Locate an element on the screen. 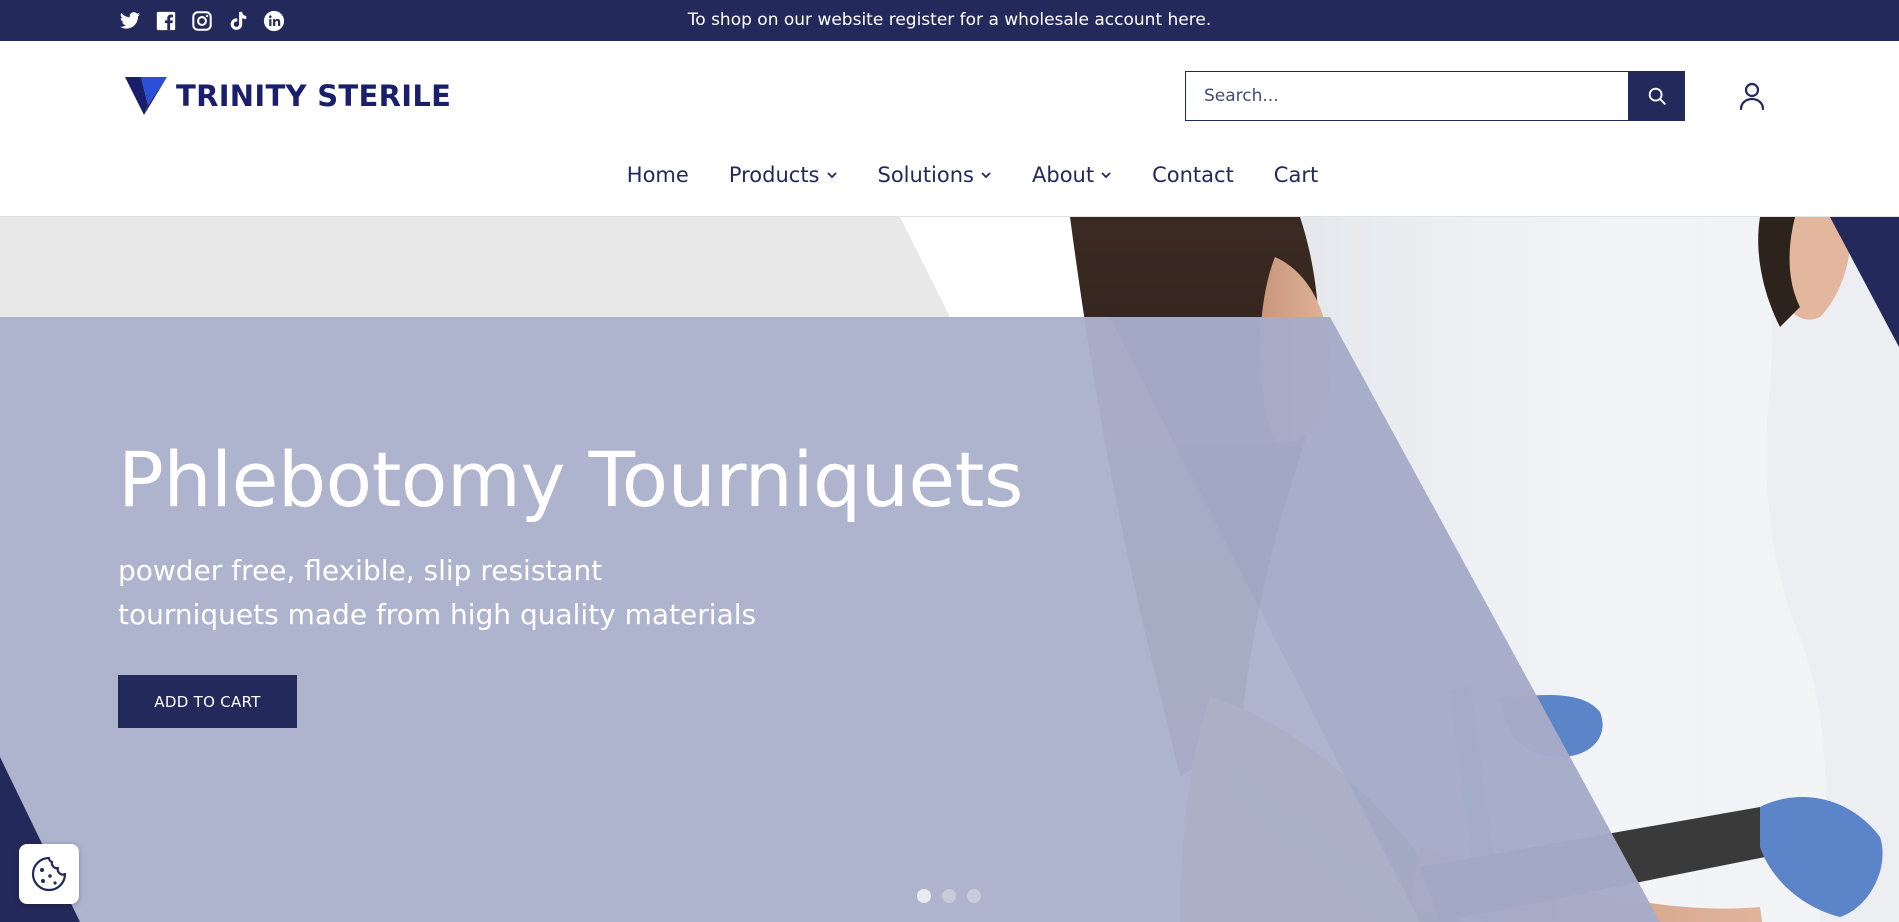 The width and height of the screenshot is (1899, 922). logo-text: TRINITY STERILE is located at coordinates (314, 96).